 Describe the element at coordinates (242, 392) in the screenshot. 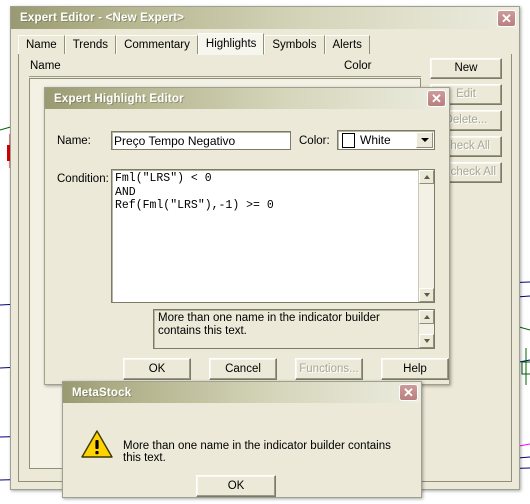

I see `metastock-titlebar: MetaStock ✕` at that location.